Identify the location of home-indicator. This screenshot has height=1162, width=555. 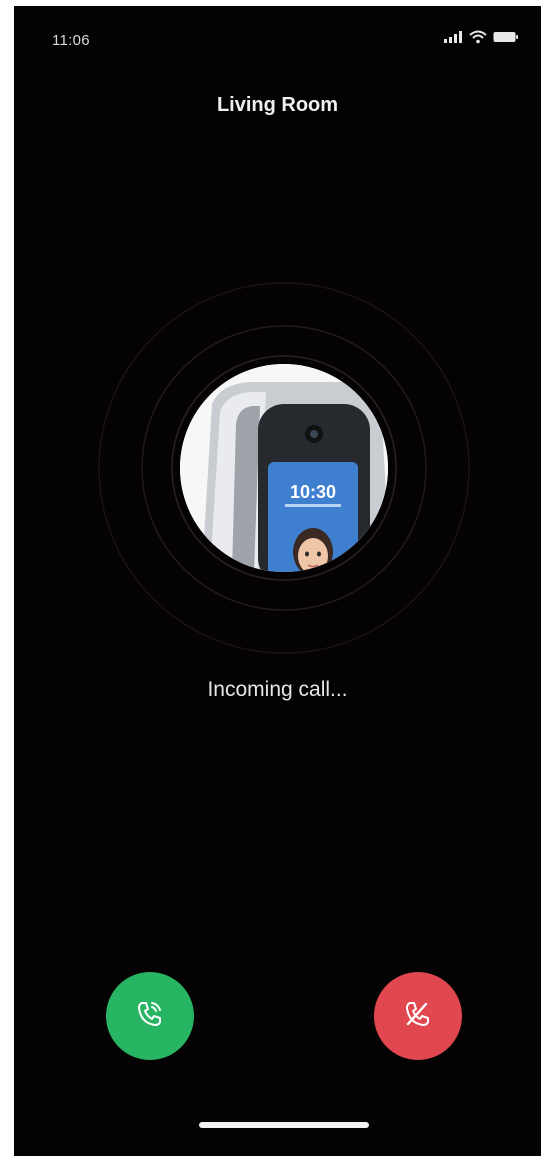
(284, 1125).